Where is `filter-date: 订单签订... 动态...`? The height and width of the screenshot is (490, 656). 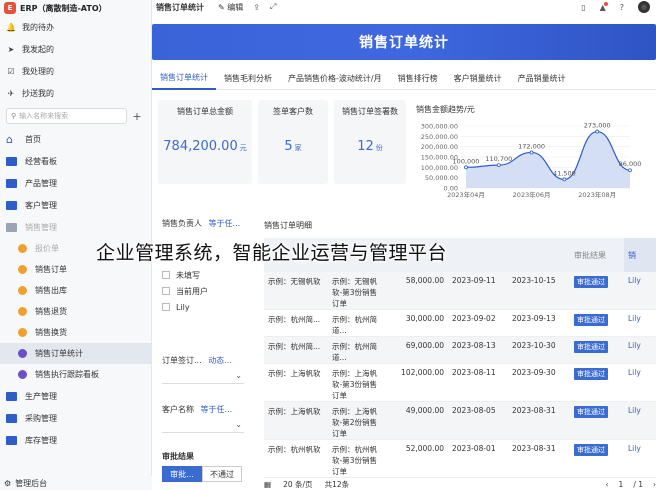
filter-date: 订单签订... 动态... is located at coordinates (207, 360).